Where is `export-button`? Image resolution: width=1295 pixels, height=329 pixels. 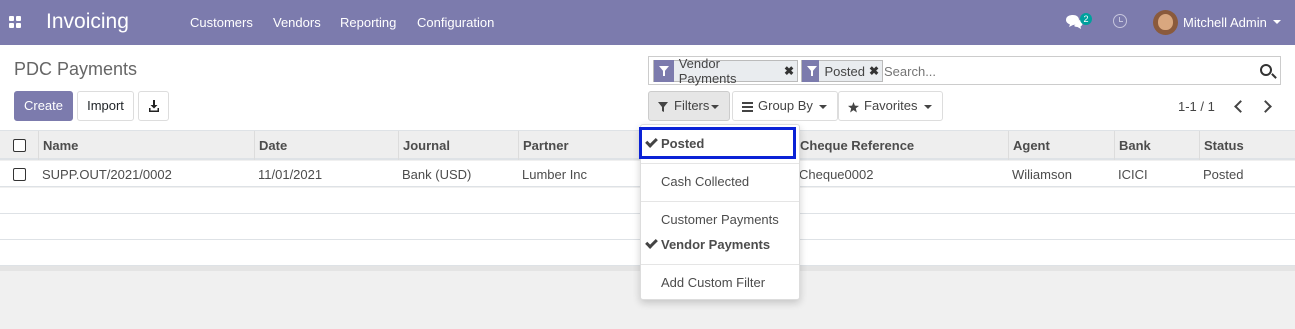
export-button is located at coordinates (153, 106).